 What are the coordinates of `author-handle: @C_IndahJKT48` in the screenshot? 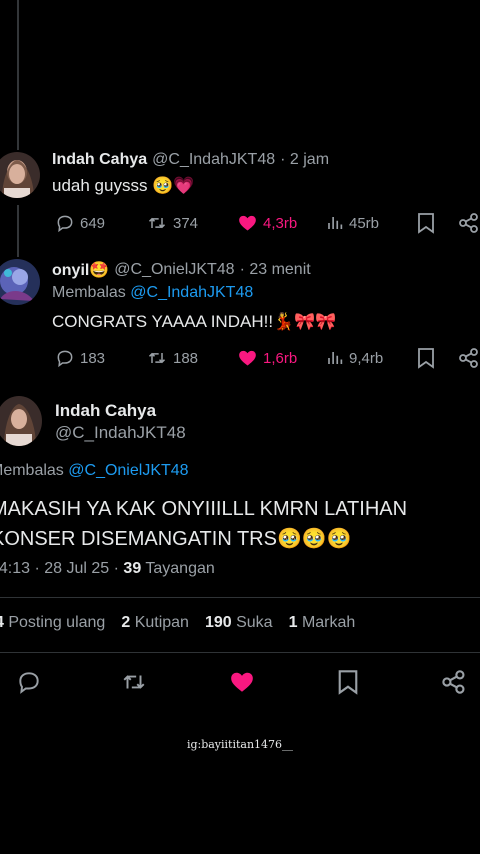 It's located at (213, 160).